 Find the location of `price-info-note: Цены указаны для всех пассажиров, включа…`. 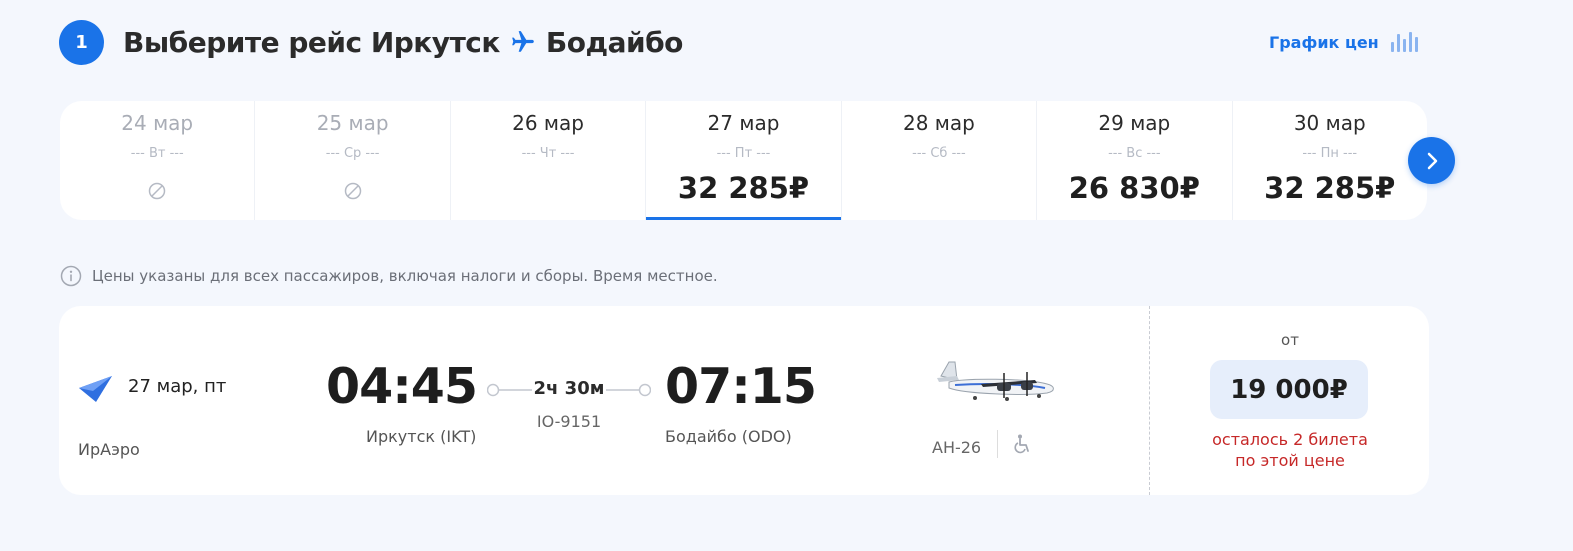

price-info-note: Цены указаны для всех пассажиров, включа… is located at coordinates (389, 276).